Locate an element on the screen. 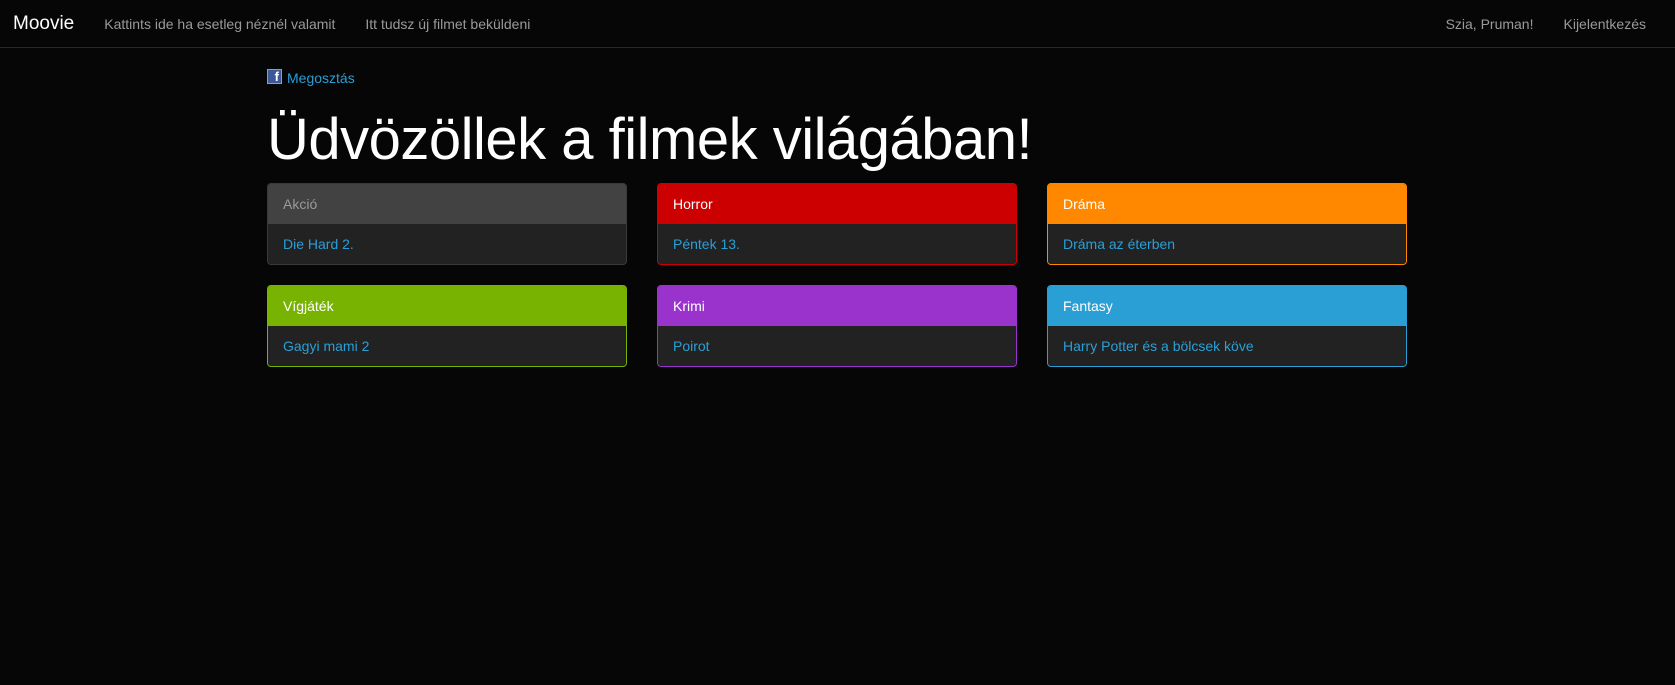 This screenshot has height=685, width=1675. category-title: Horror is located at coordinates (837, 204).